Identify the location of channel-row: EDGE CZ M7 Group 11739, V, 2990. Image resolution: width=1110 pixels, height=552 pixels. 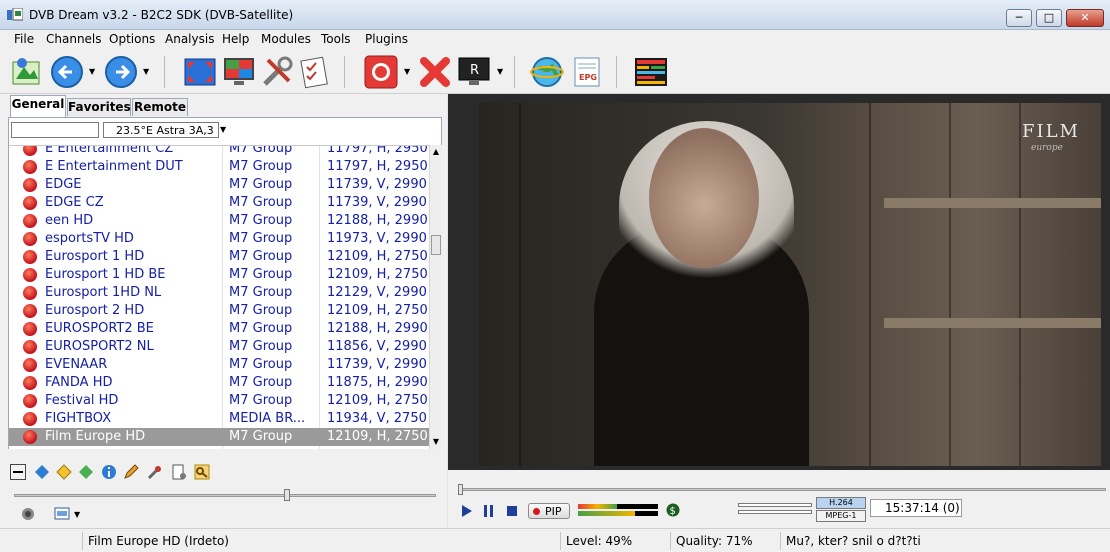
(219, 203).